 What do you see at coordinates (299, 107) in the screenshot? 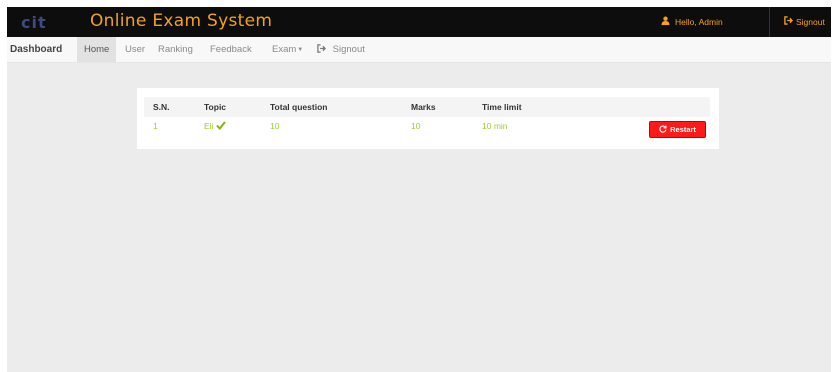
I see `col-header-total-question: Total question` at bounding box center [299, 107].